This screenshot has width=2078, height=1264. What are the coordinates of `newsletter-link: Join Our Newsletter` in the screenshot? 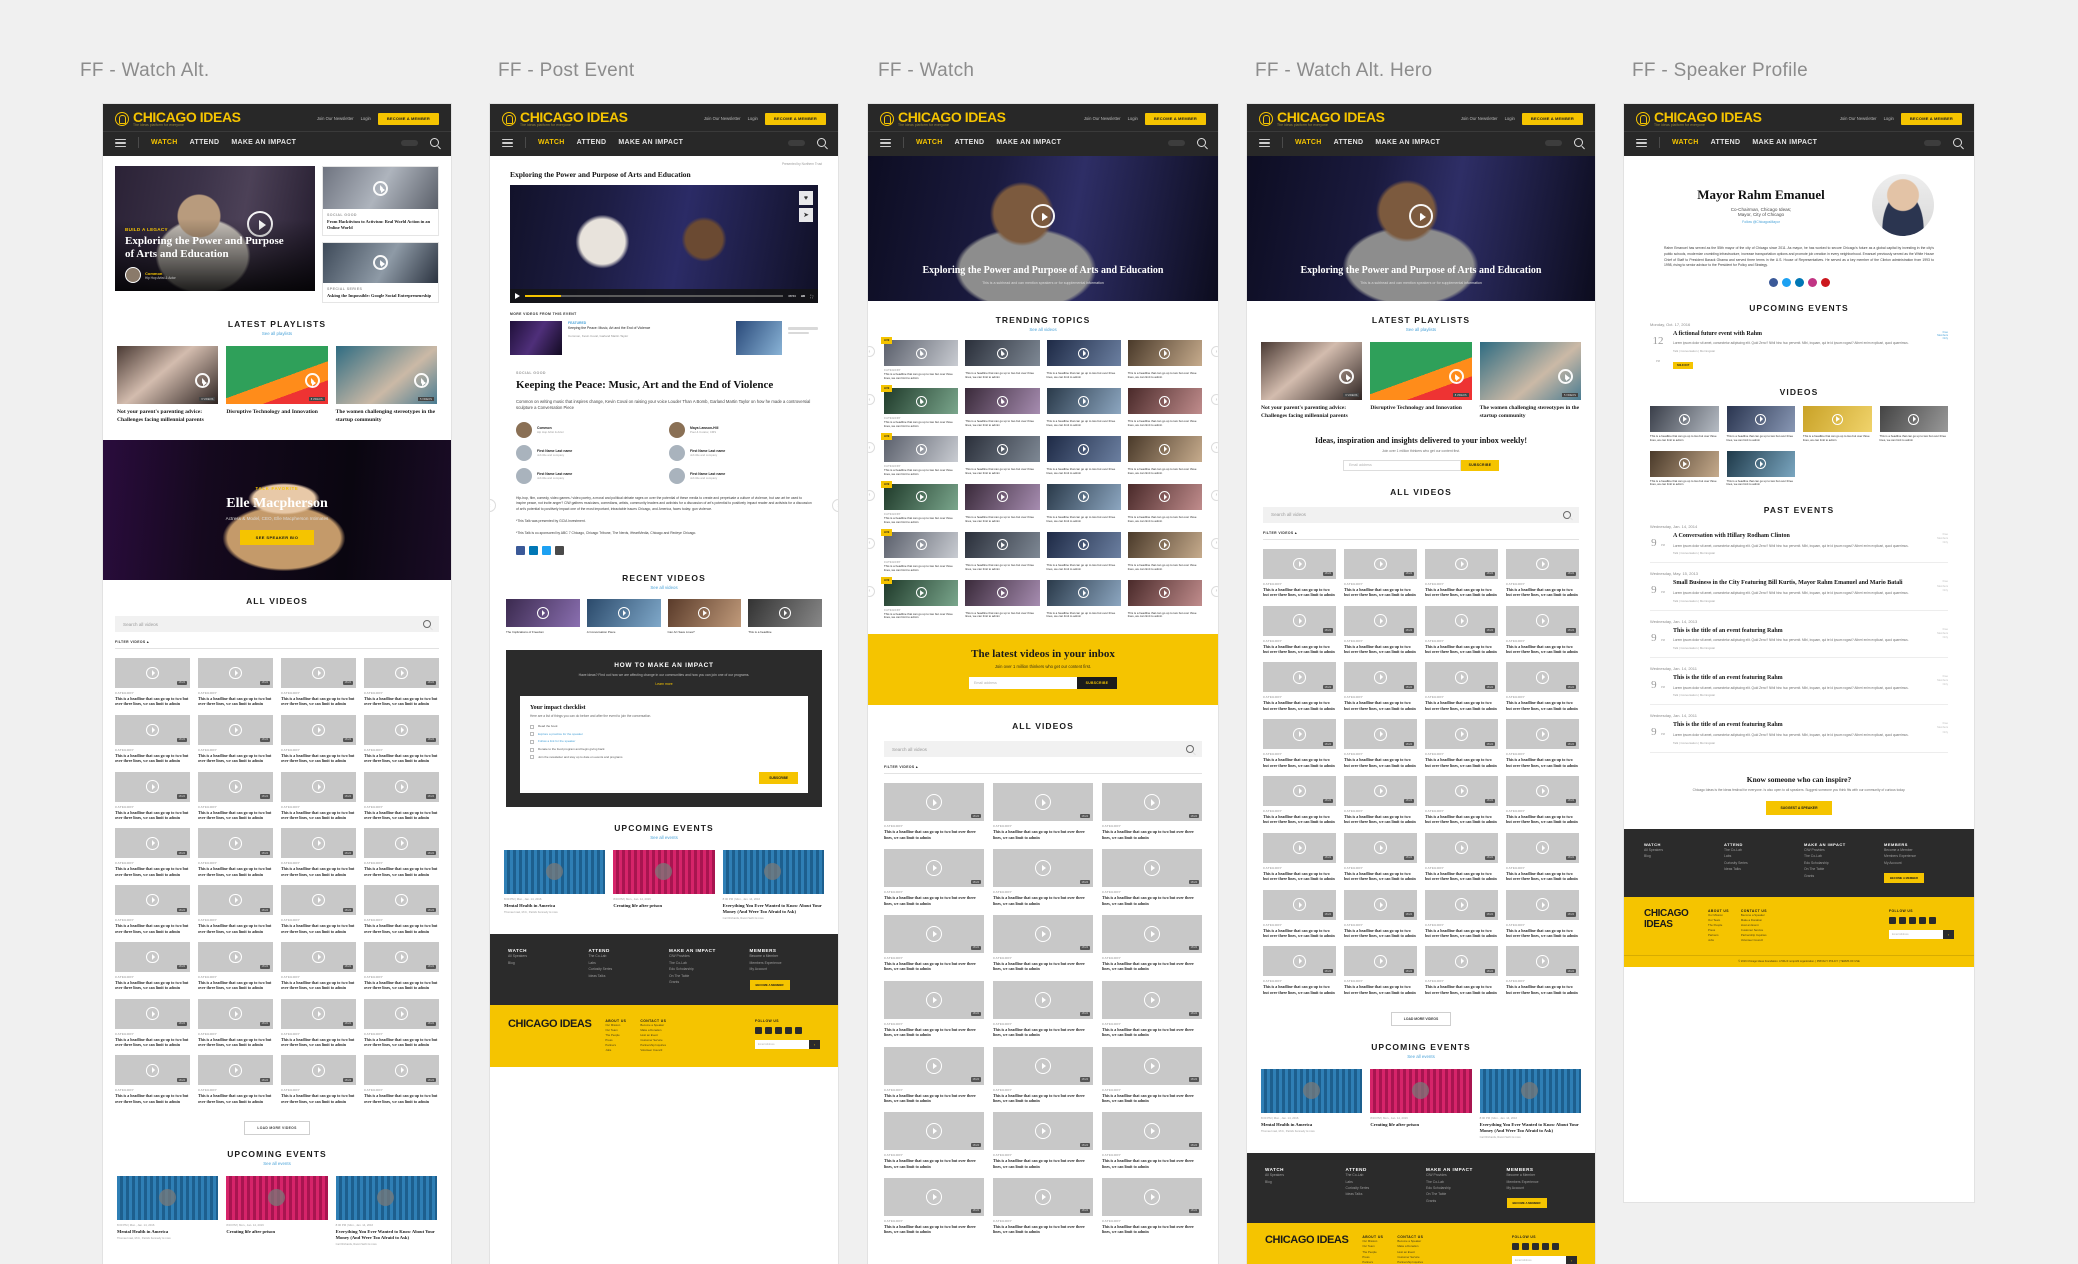 It's located at (722, 118).